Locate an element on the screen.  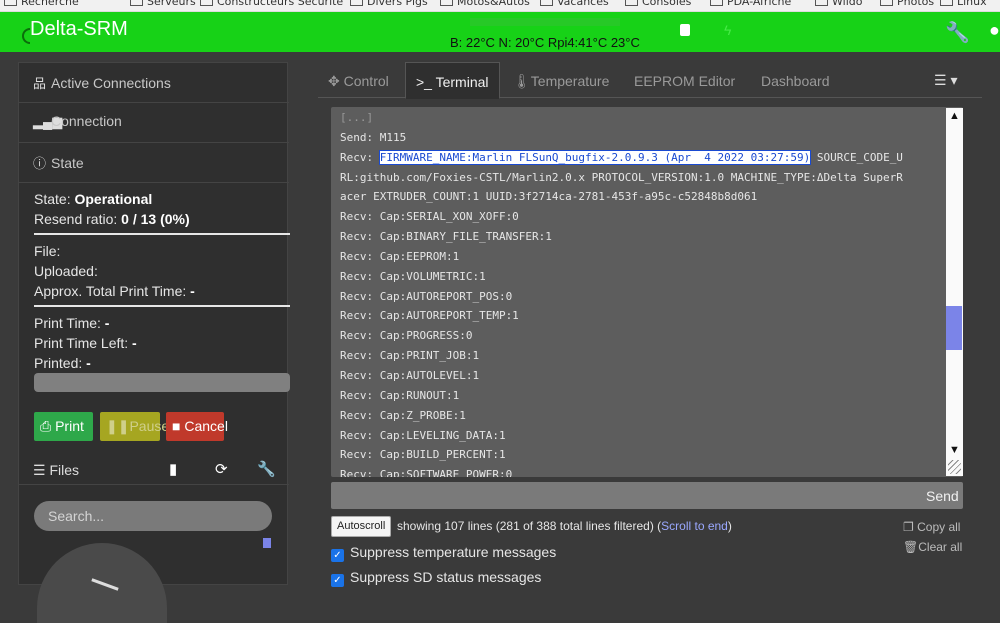
tab-dashboard: Dashboard is located at coordinates (795, 80).